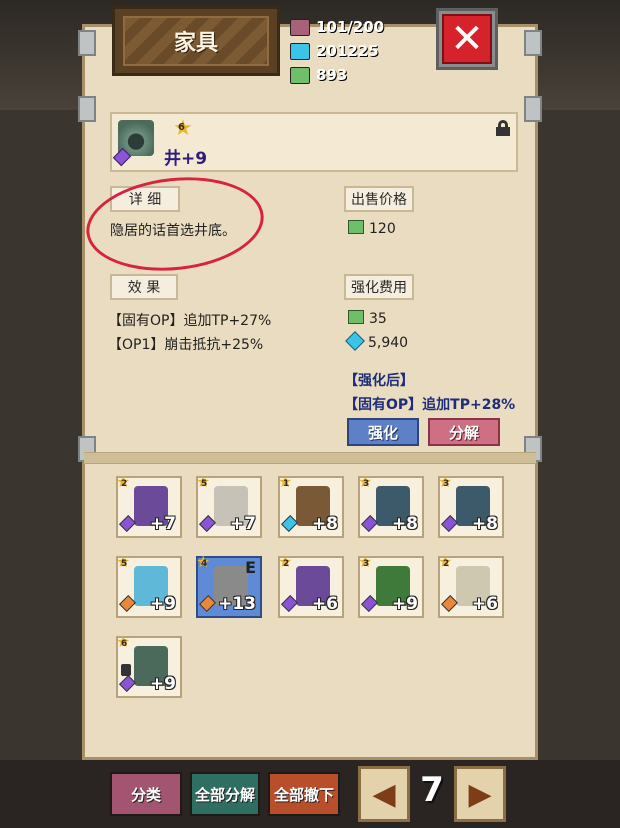 The image size is (620, 828). I want to click on triangle-left-icon: ◀, so click(384, 794).